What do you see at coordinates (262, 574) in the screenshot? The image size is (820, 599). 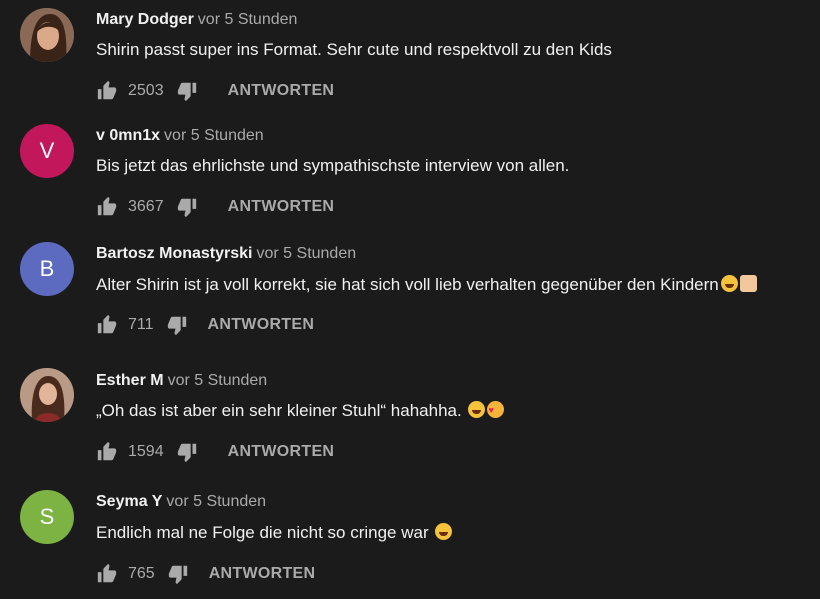 I see `reply-button: ANTWORTEN` at bounding box center [262, 574].